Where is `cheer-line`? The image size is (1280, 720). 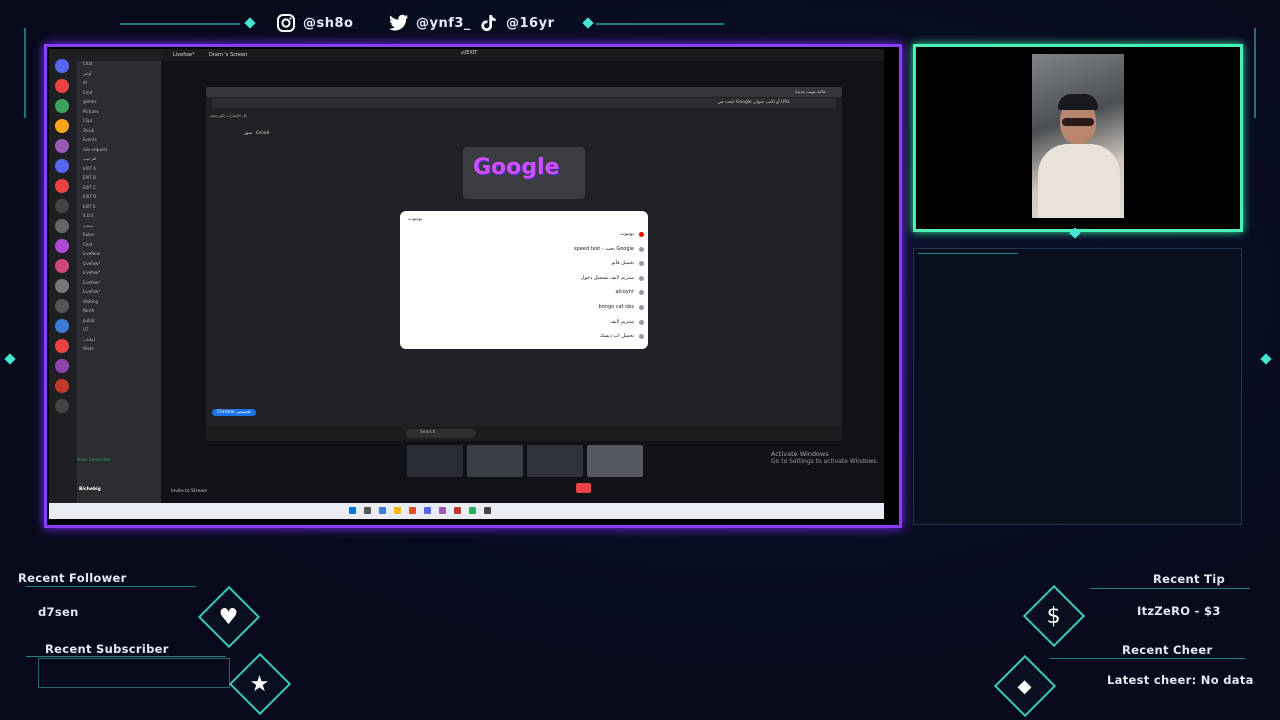 cheer-line is located at coordinates (1147, 658).